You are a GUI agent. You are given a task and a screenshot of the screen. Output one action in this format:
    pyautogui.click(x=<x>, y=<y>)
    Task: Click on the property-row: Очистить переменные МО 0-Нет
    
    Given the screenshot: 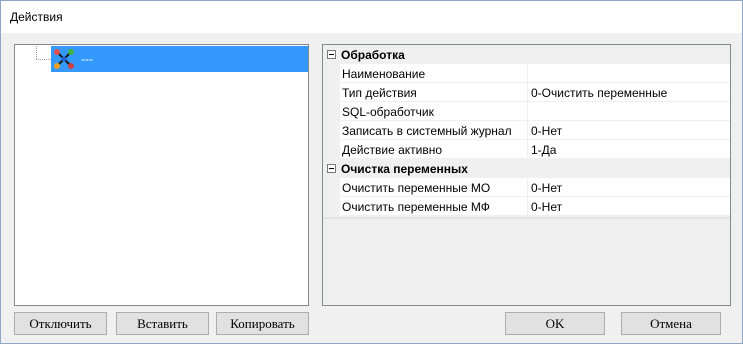 What is the action you would take?
    pyautogui.click(x=526, y=187)
    